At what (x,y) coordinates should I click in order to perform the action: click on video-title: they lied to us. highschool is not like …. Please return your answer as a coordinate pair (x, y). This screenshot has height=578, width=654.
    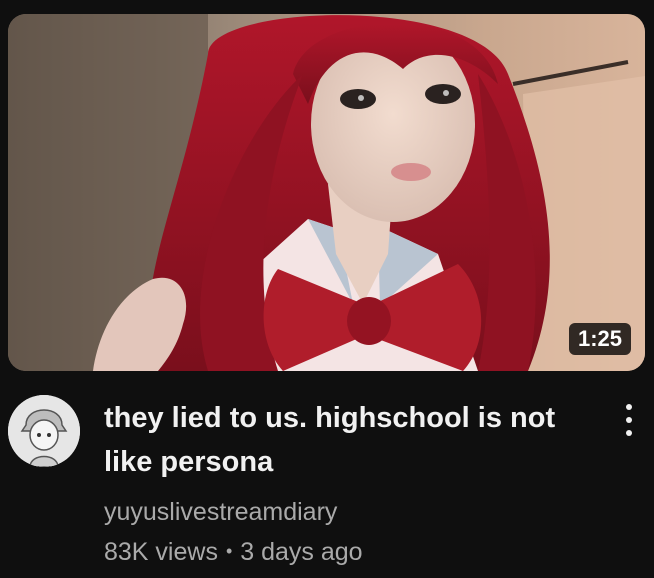
    Looking at the image, I should click on (339, 440).